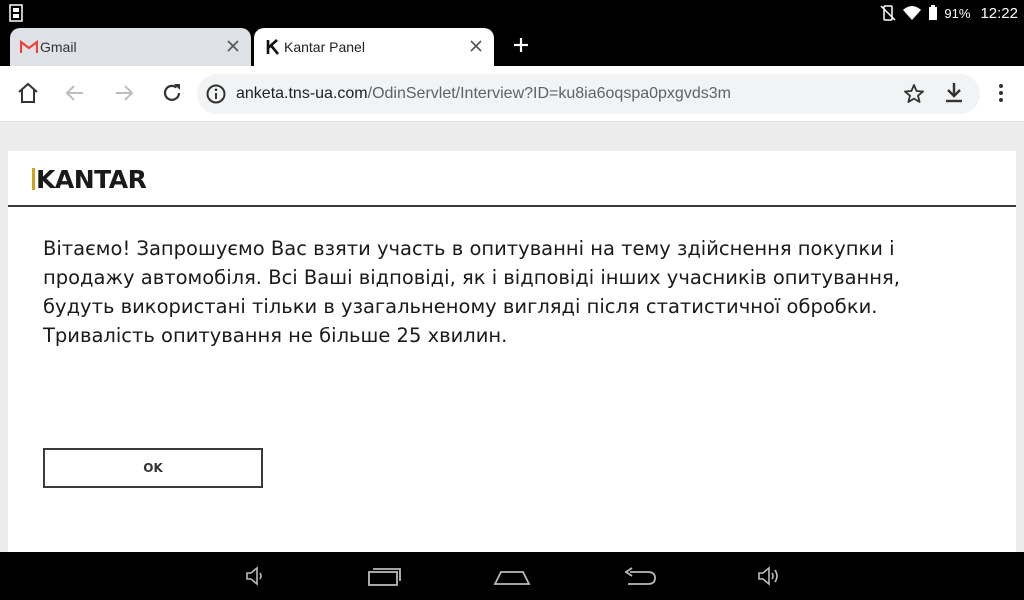 Image resolution: width=1024 pixels, height=600 pixels. What do you see at coordinates (999, 13) in the screenshot?
I see `clock: 12:22` at bounding box center [999, 13].